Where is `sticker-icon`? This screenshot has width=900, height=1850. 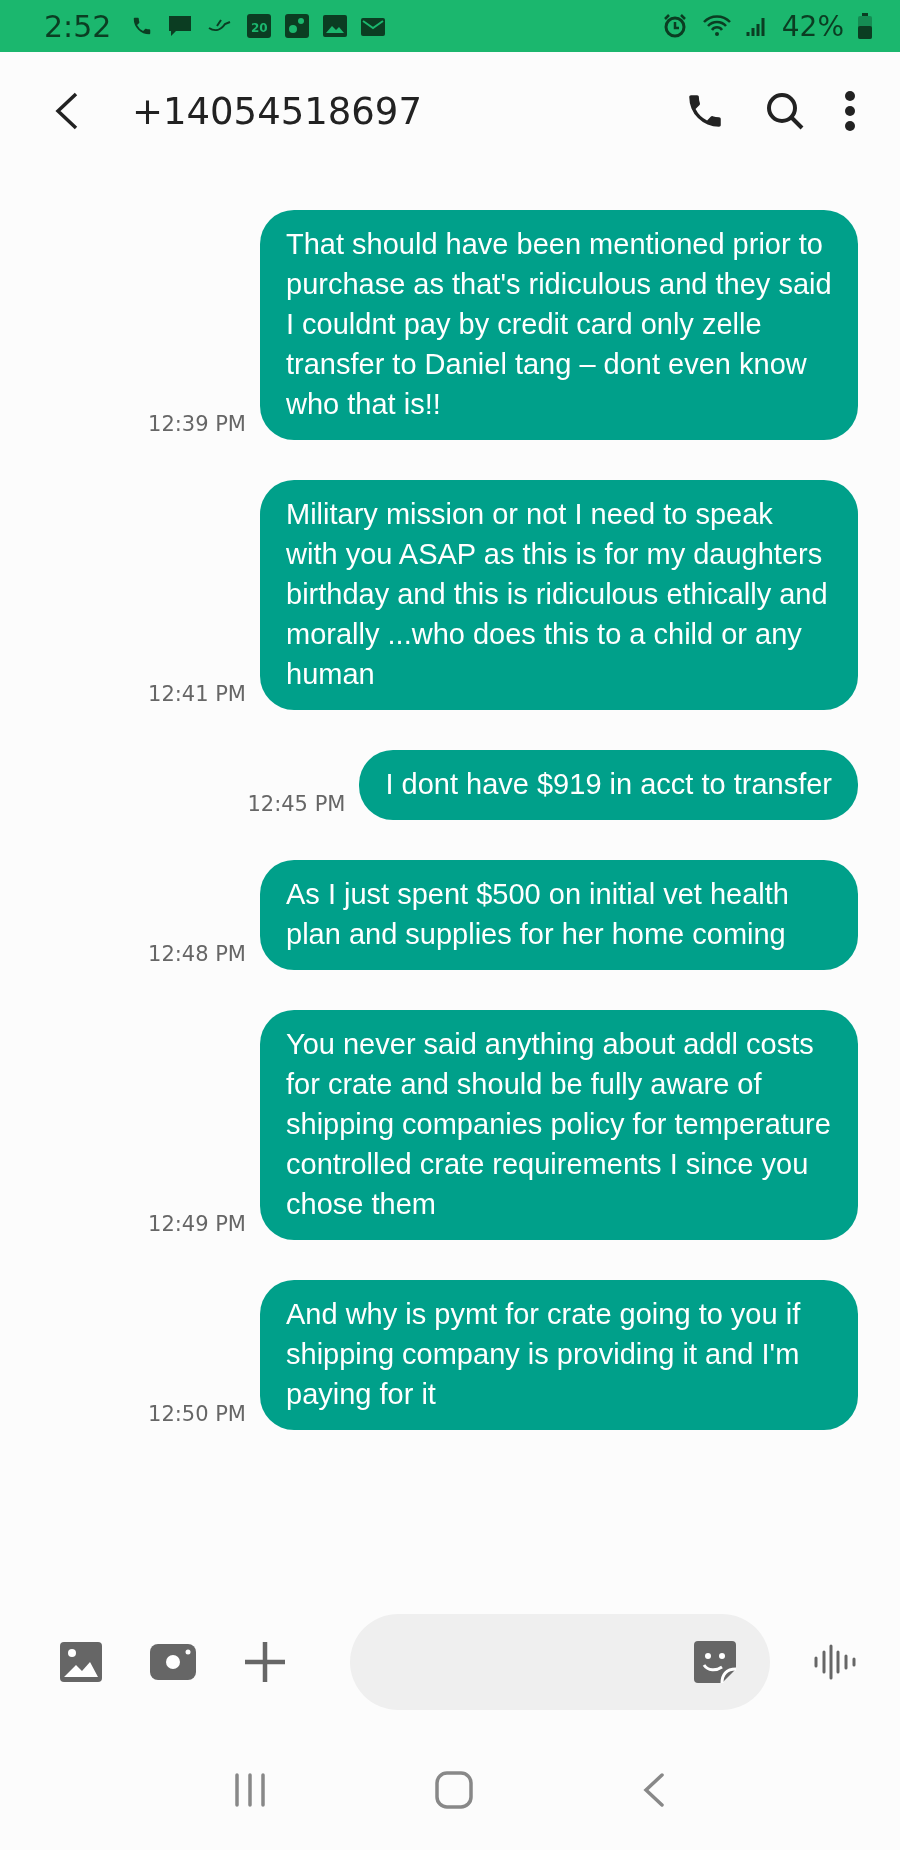
sticker-icon is located at coordinates (715, 1662).